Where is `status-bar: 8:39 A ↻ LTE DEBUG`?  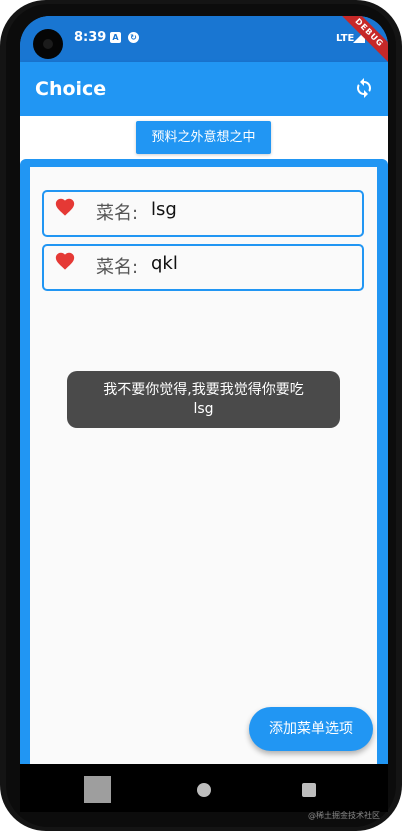
status-bar: 8:39 A ↻ LTE DEBUG is located at coordinates (204, 43).